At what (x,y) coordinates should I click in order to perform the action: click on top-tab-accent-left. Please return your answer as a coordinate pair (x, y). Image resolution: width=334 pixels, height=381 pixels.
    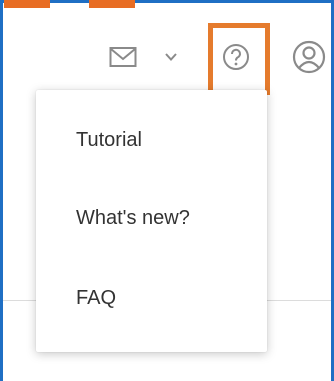
    Looking at the image, I should click on (27, 4).